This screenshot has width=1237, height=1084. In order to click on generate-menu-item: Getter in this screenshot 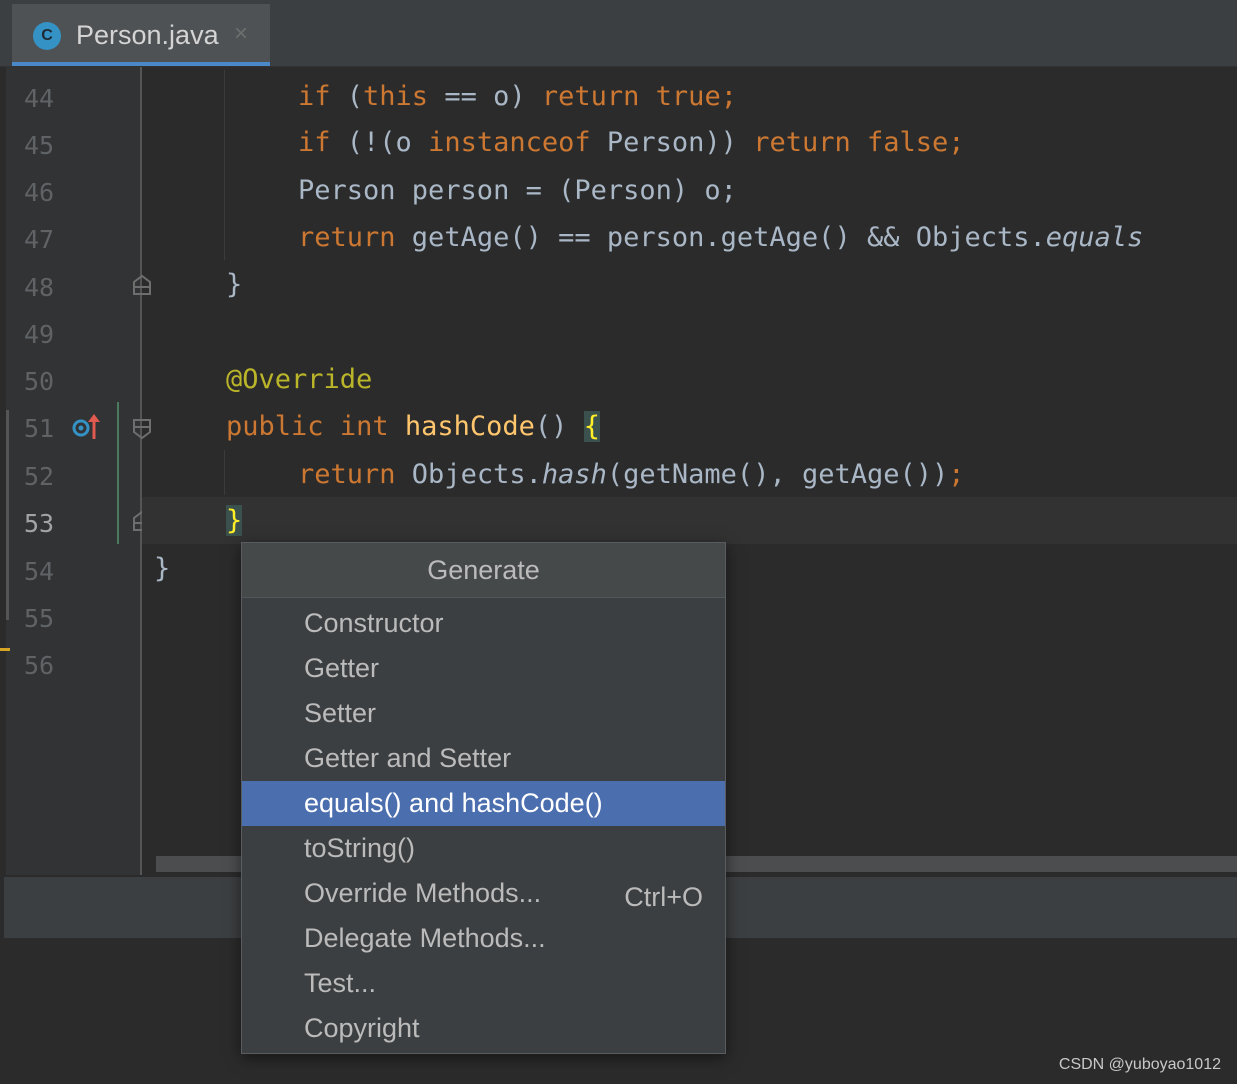, I will do `click(483, 668)`.